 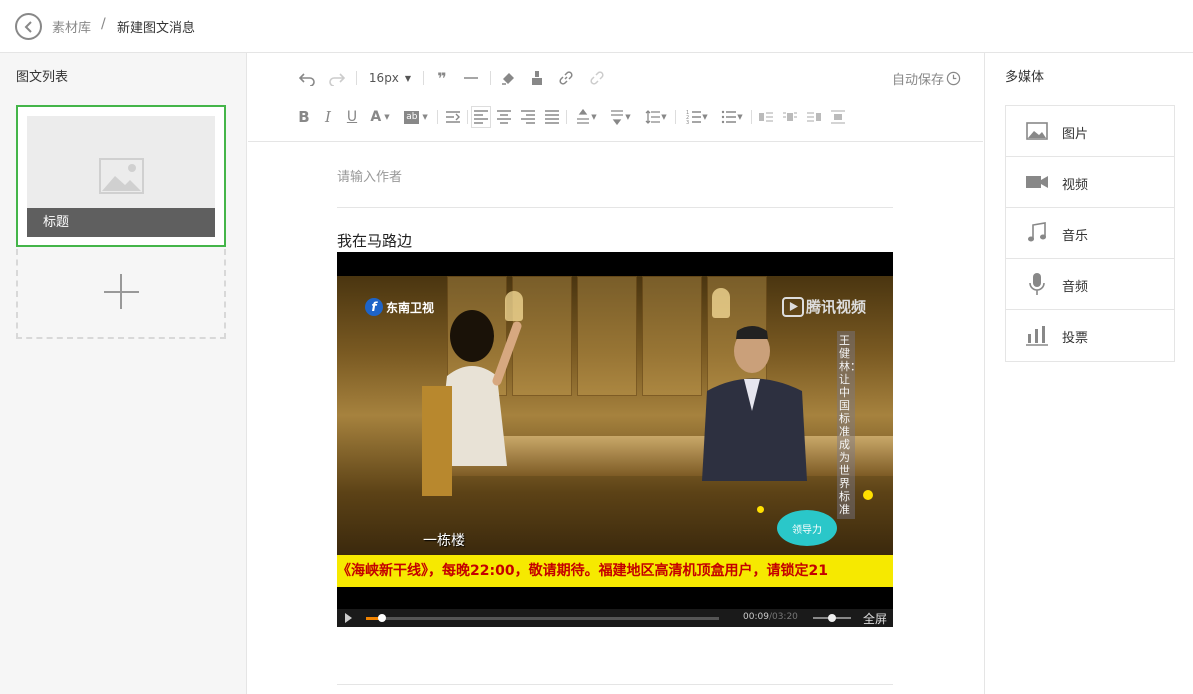 What do you see at coordinates (615, 571) in the screenshot?
I see `news-ticker: 《海峡新干线》，每晚22:00，敬请期待。福建地区高清机顶盒用户，请锁定21` at bounding box center [615, 571].